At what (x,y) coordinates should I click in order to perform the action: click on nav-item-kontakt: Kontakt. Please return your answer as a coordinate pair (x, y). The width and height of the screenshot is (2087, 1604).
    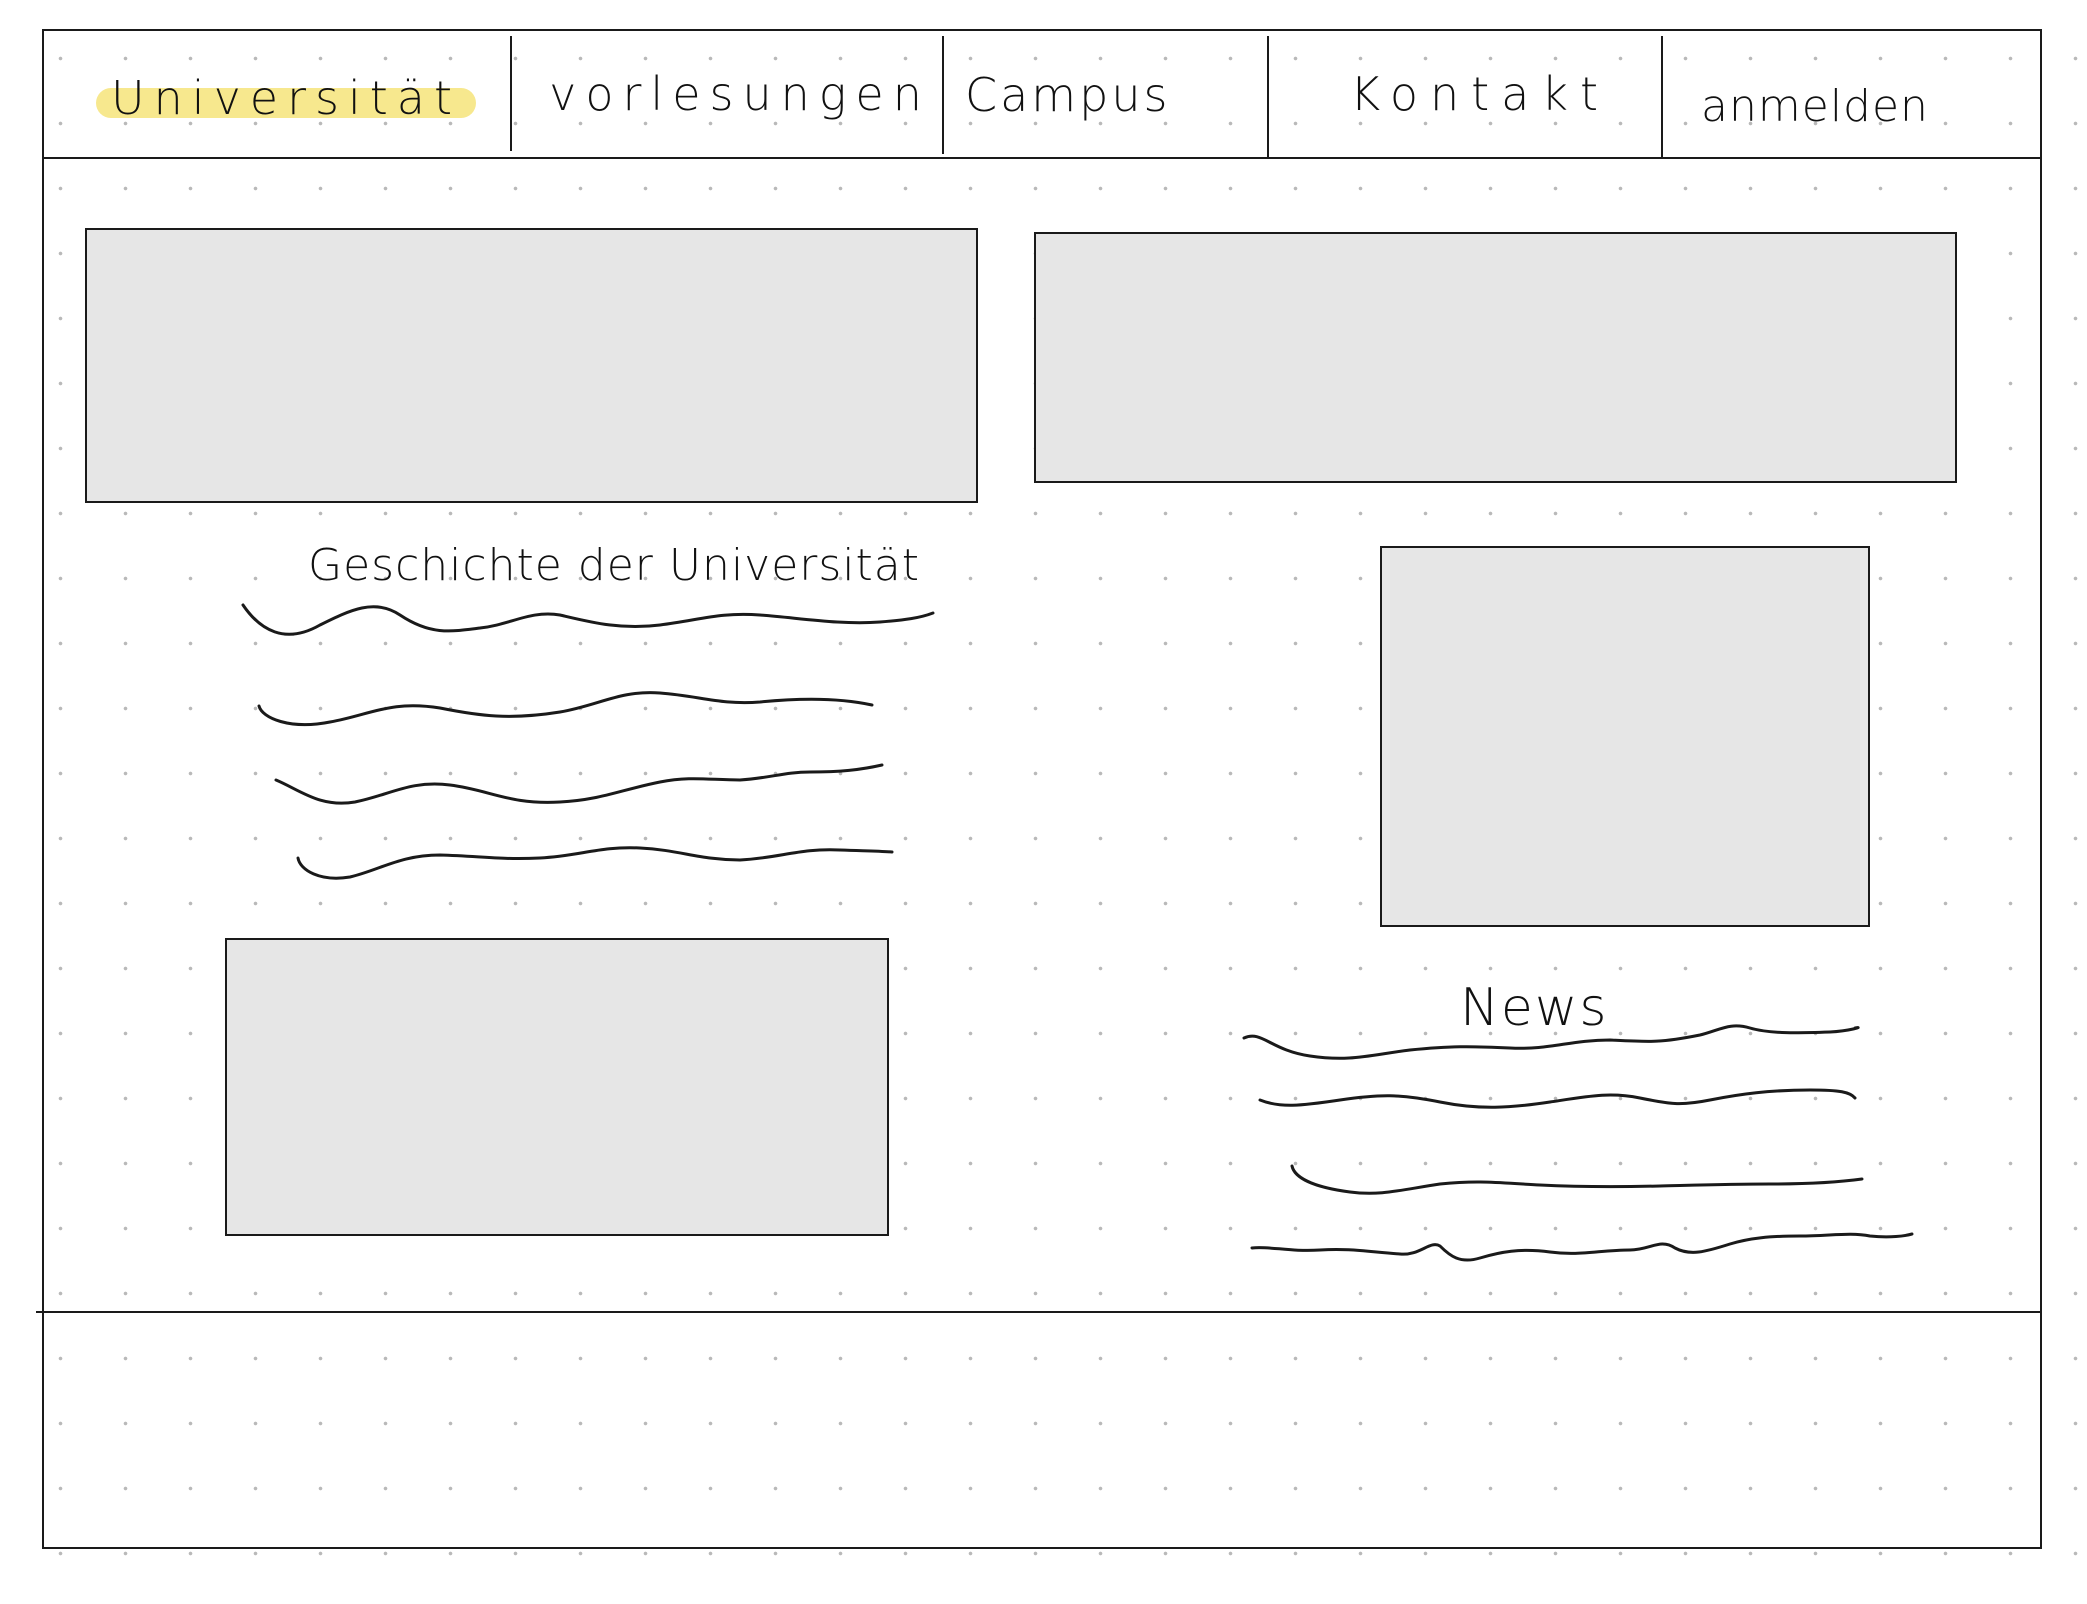
    Looking at the image, I should click on (1480, 94).